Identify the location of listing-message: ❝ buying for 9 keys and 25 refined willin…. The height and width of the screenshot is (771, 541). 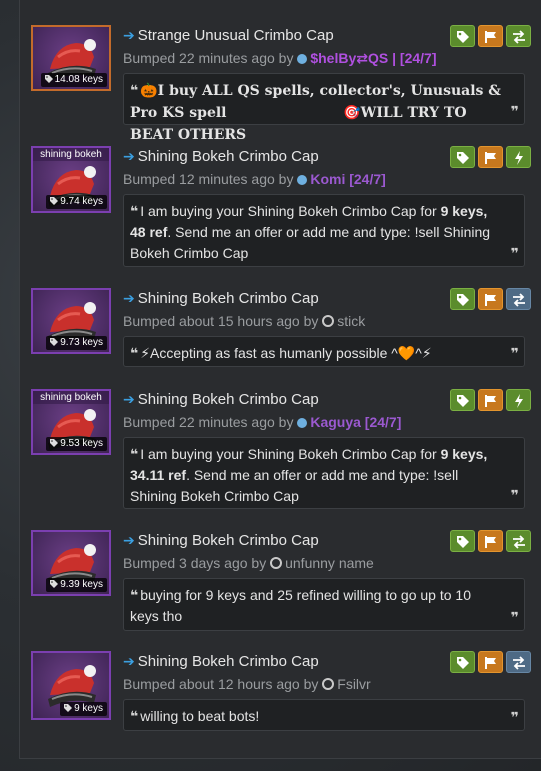
(324, 604).